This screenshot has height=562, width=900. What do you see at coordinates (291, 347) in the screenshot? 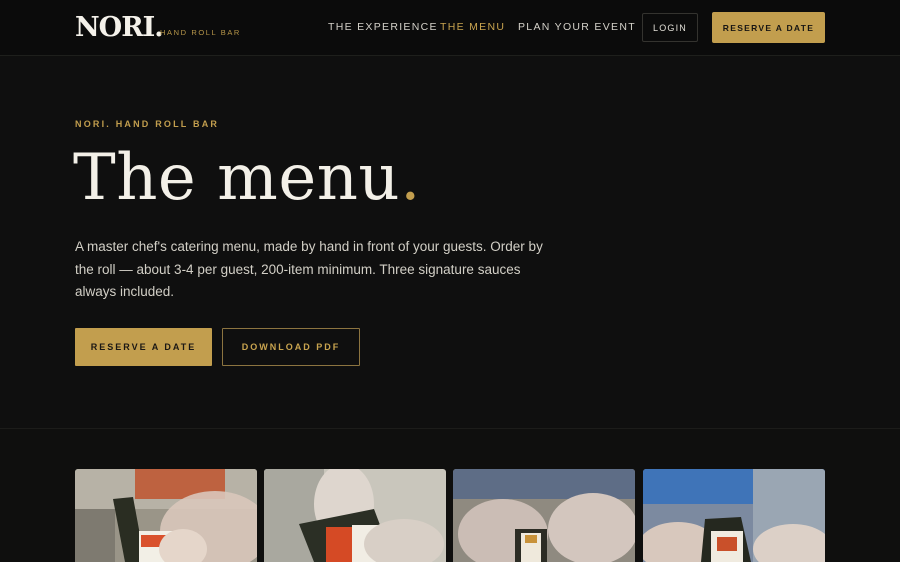
I see `download-pdf-button: DOWNLOAD PDF` at bounding box center [291, 347].